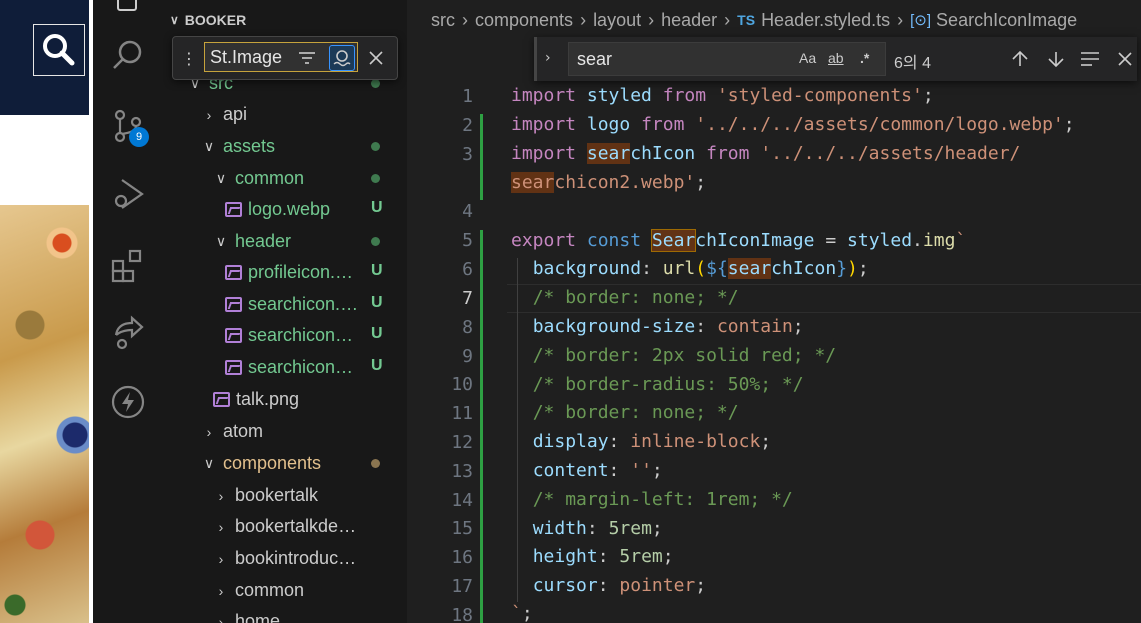 The image size is (1141, 623). What do you see at coordinates (592, 556) in the screenshot?
I see `code-line: height: 5rem;` at bounding box center [592, 556].